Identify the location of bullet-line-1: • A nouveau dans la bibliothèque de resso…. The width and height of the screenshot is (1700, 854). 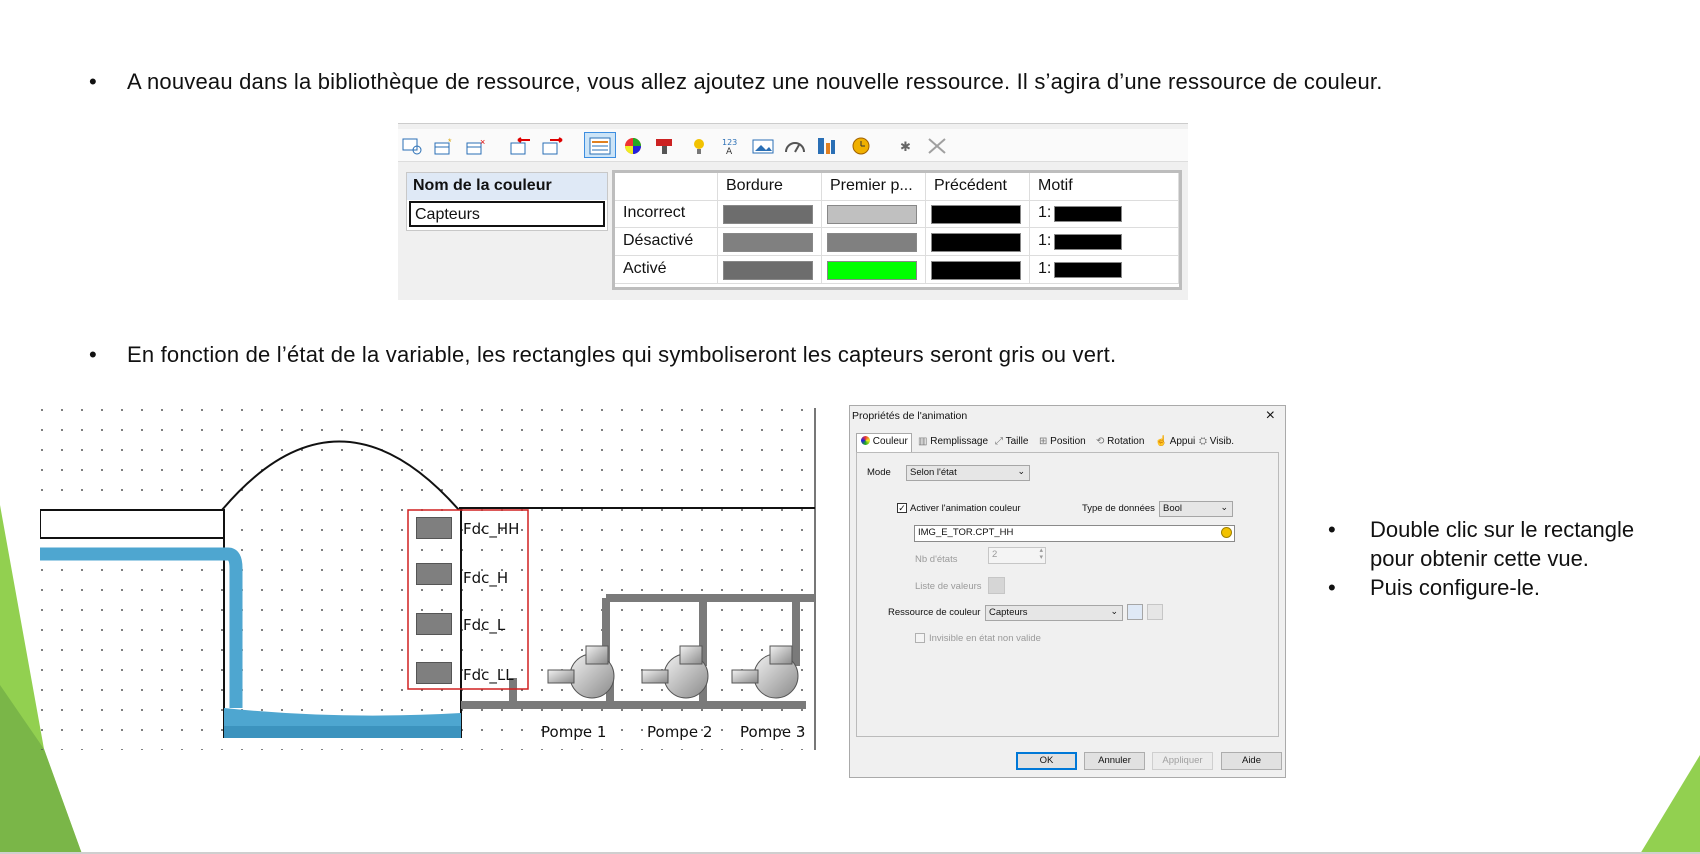
(736, 82).